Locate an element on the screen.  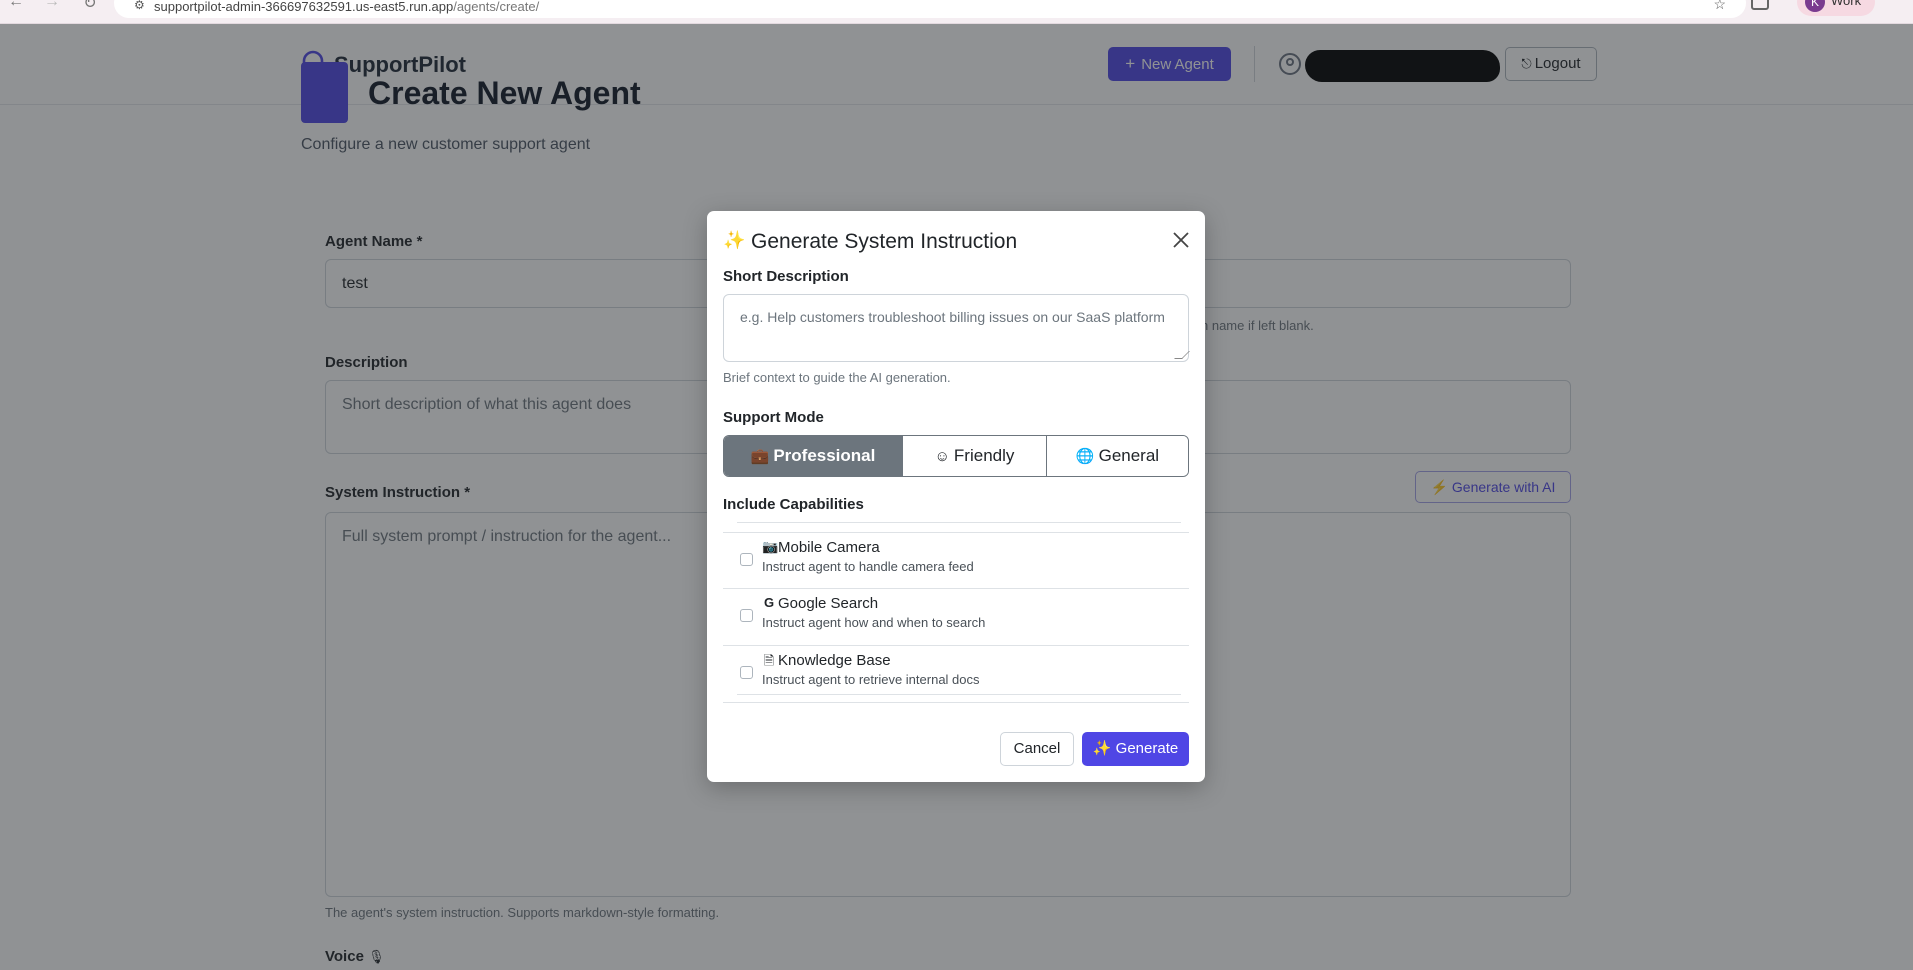
mode-professional-button: 💼 Professional is located at coordinates (813, 456).